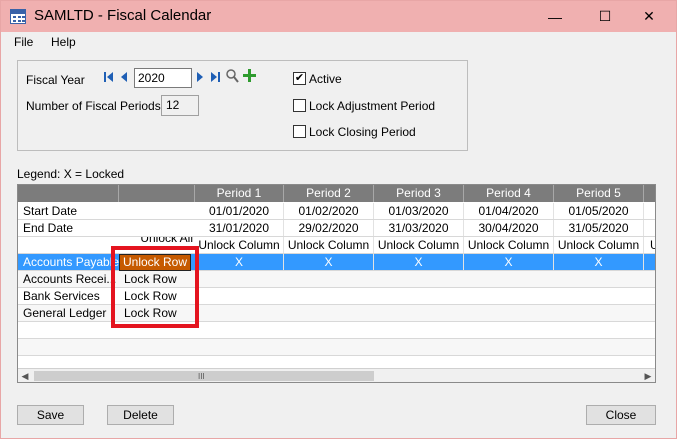 This screenshot has height=439, width=677. I want to click on end-date-cell: 31/03/2020, so click(419, 228).